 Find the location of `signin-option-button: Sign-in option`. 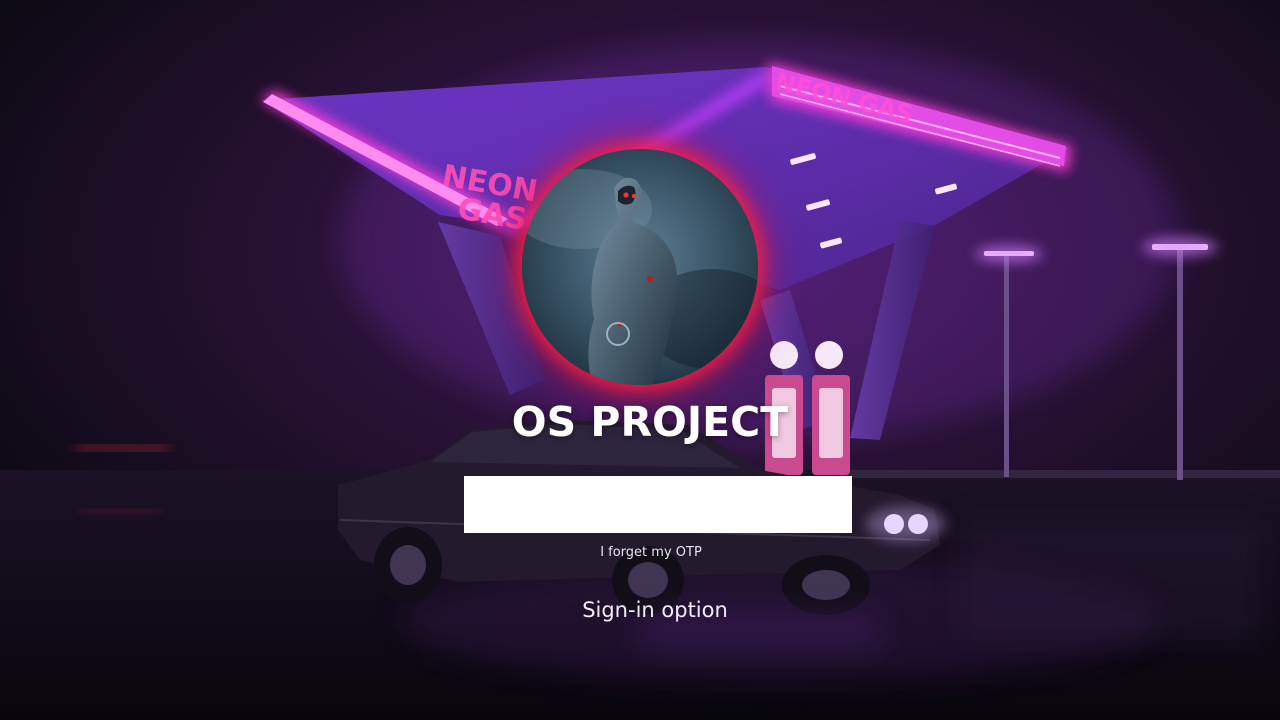

signin-option-button: Sign-in option is located at coordinates (655, 610).